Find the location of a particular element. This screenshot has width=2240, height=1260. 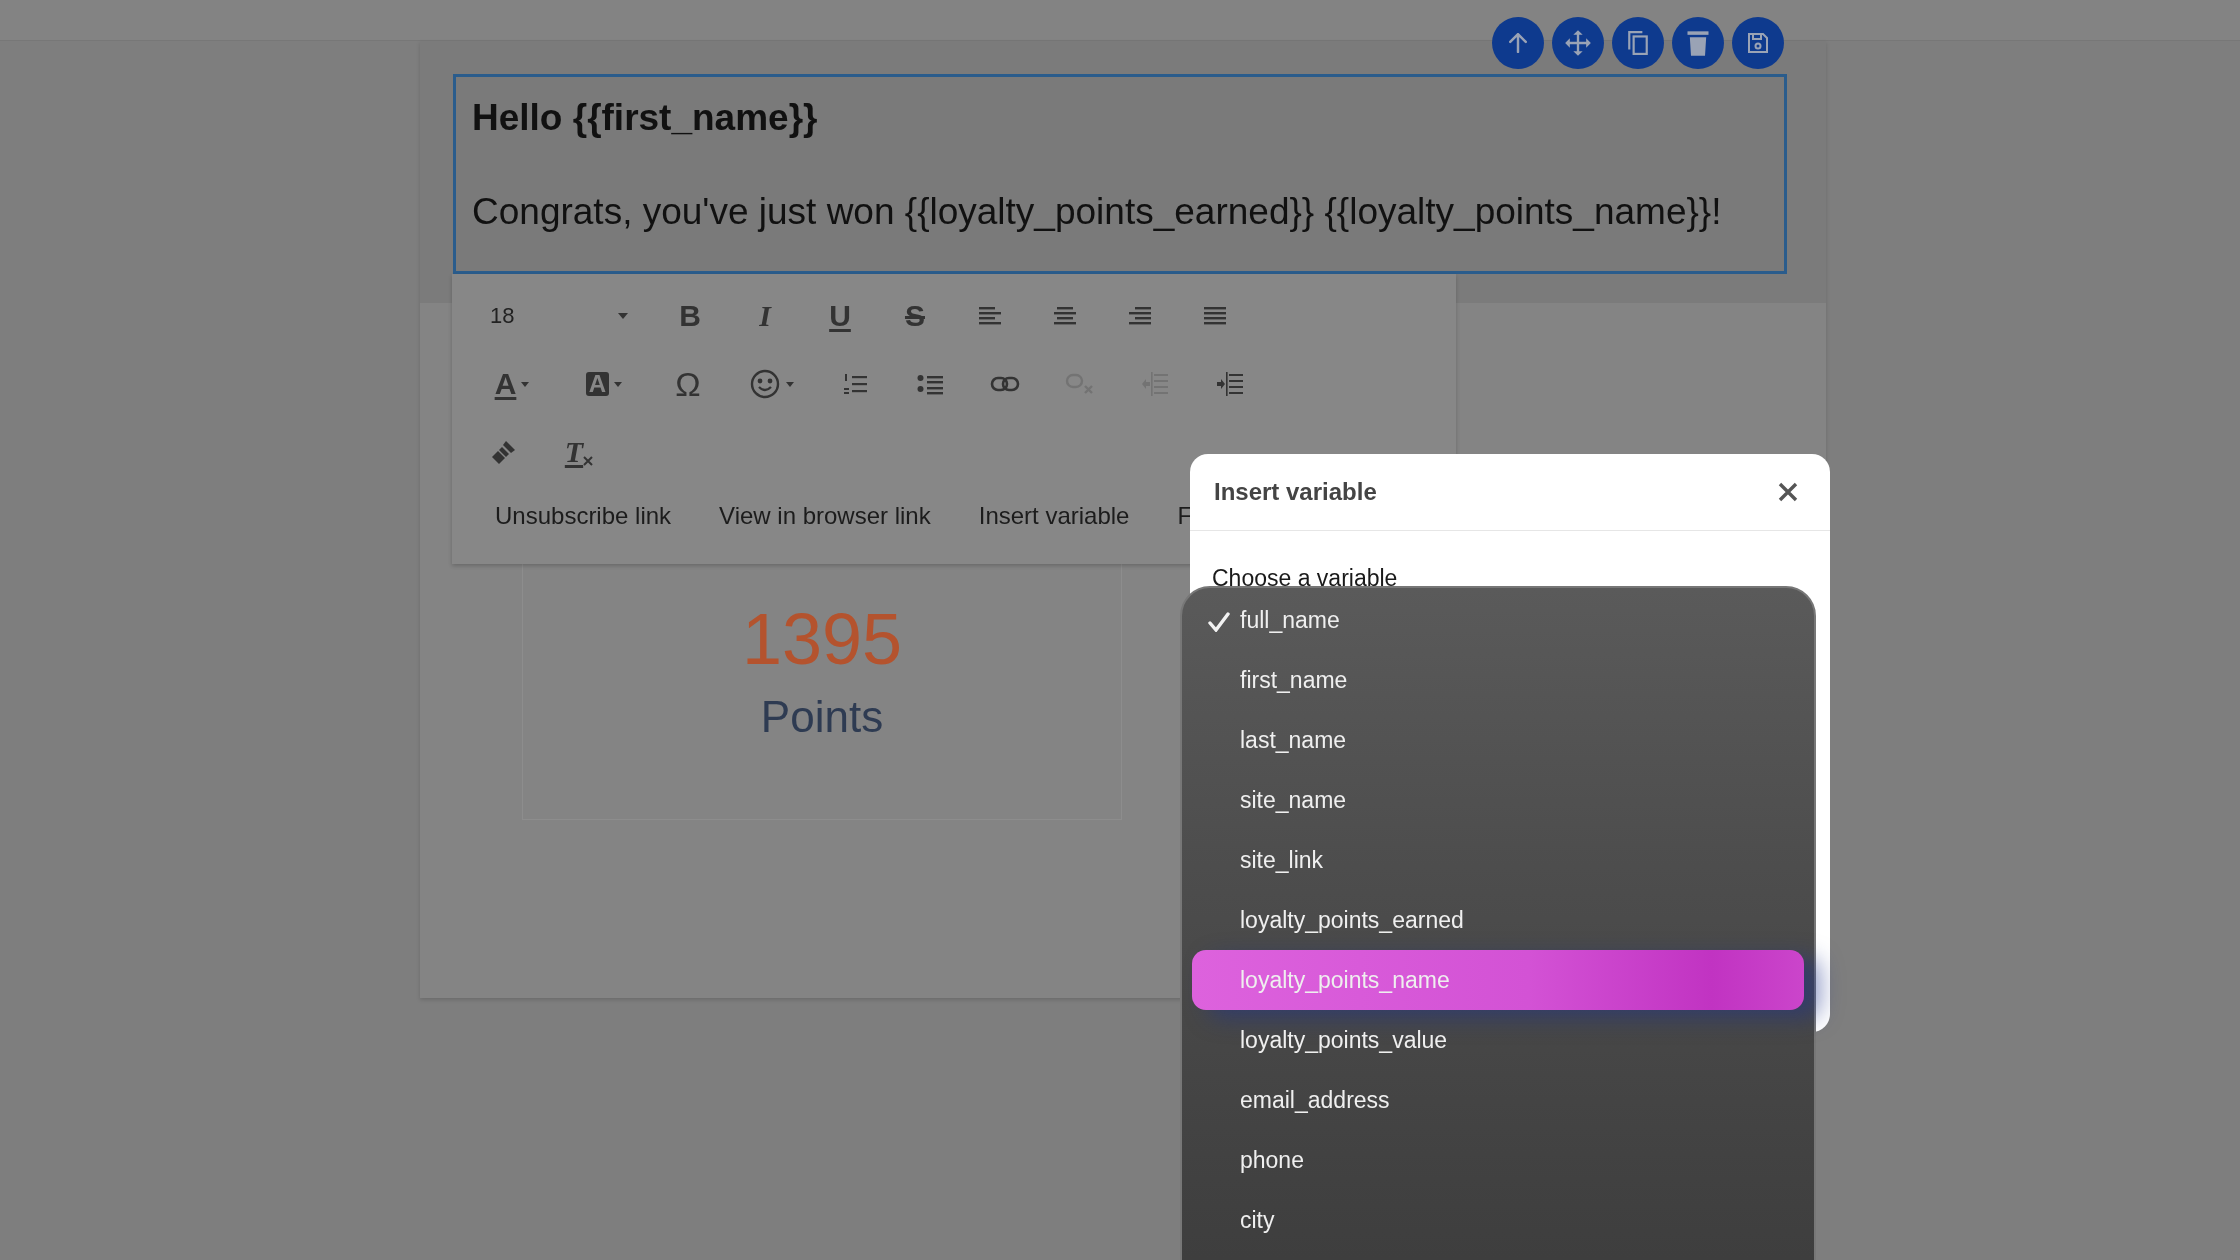

body-text: Congrats, you've just won {{loyalty_points_earned}} {{loyalty_points_name}}! is located at coordinates (1097, 212).